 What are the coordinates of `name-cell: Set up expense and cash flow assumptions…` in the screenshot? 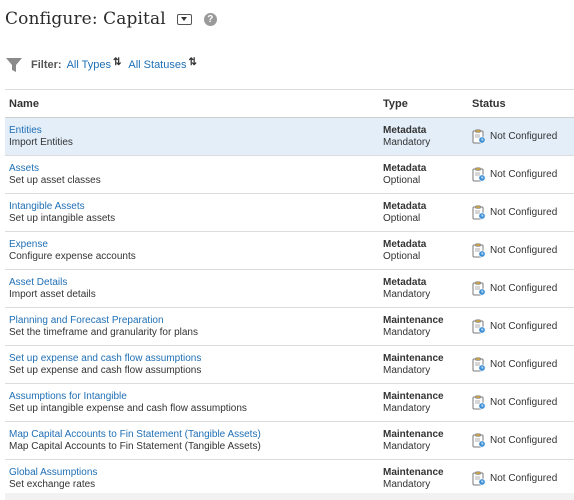 It's located at (192, 364).